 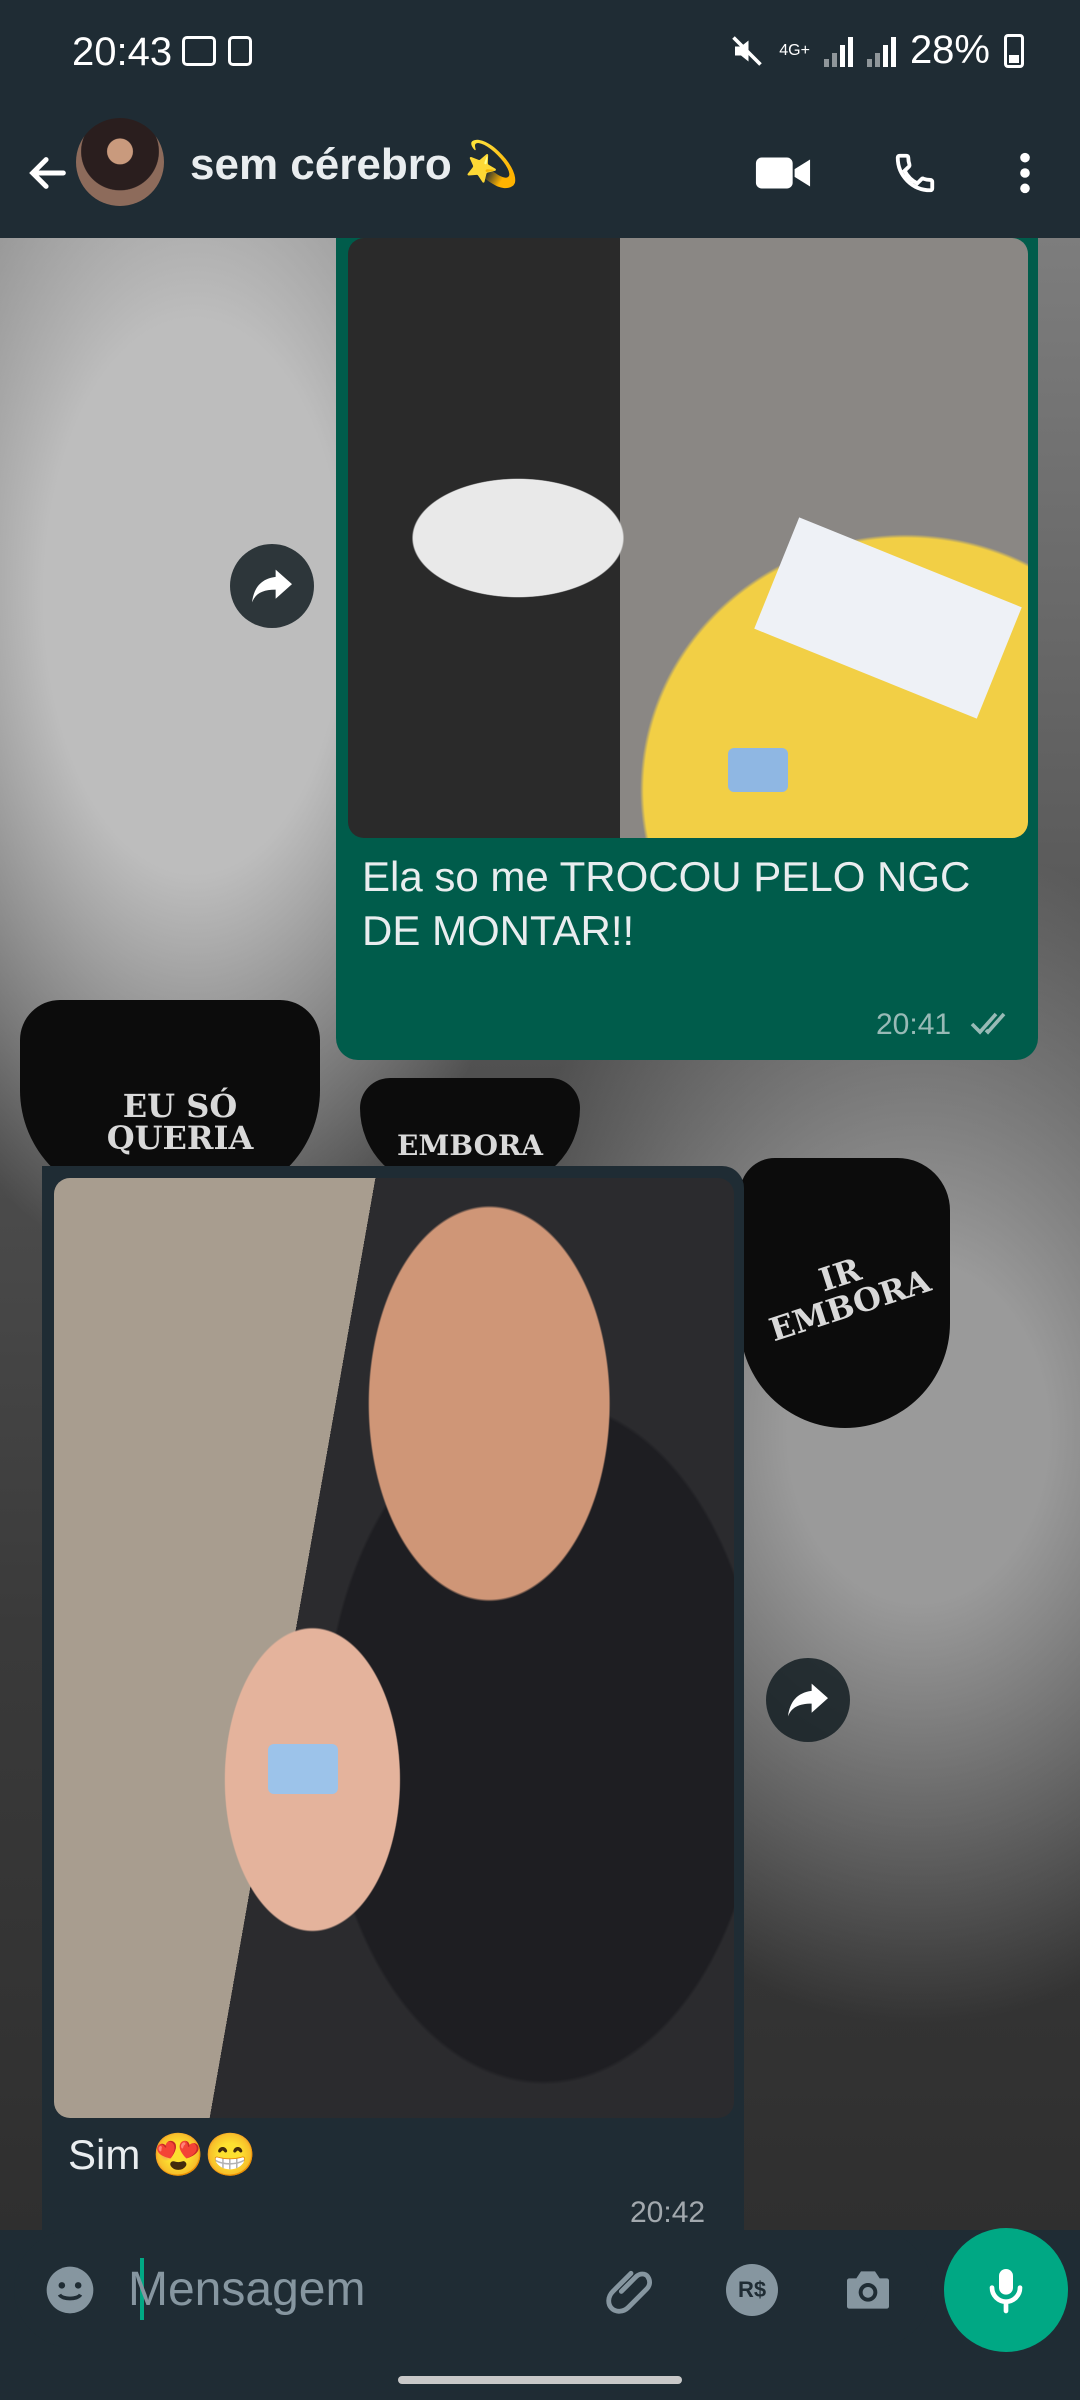 I want to click on mic-icon, so click(x=1006, y=2291).